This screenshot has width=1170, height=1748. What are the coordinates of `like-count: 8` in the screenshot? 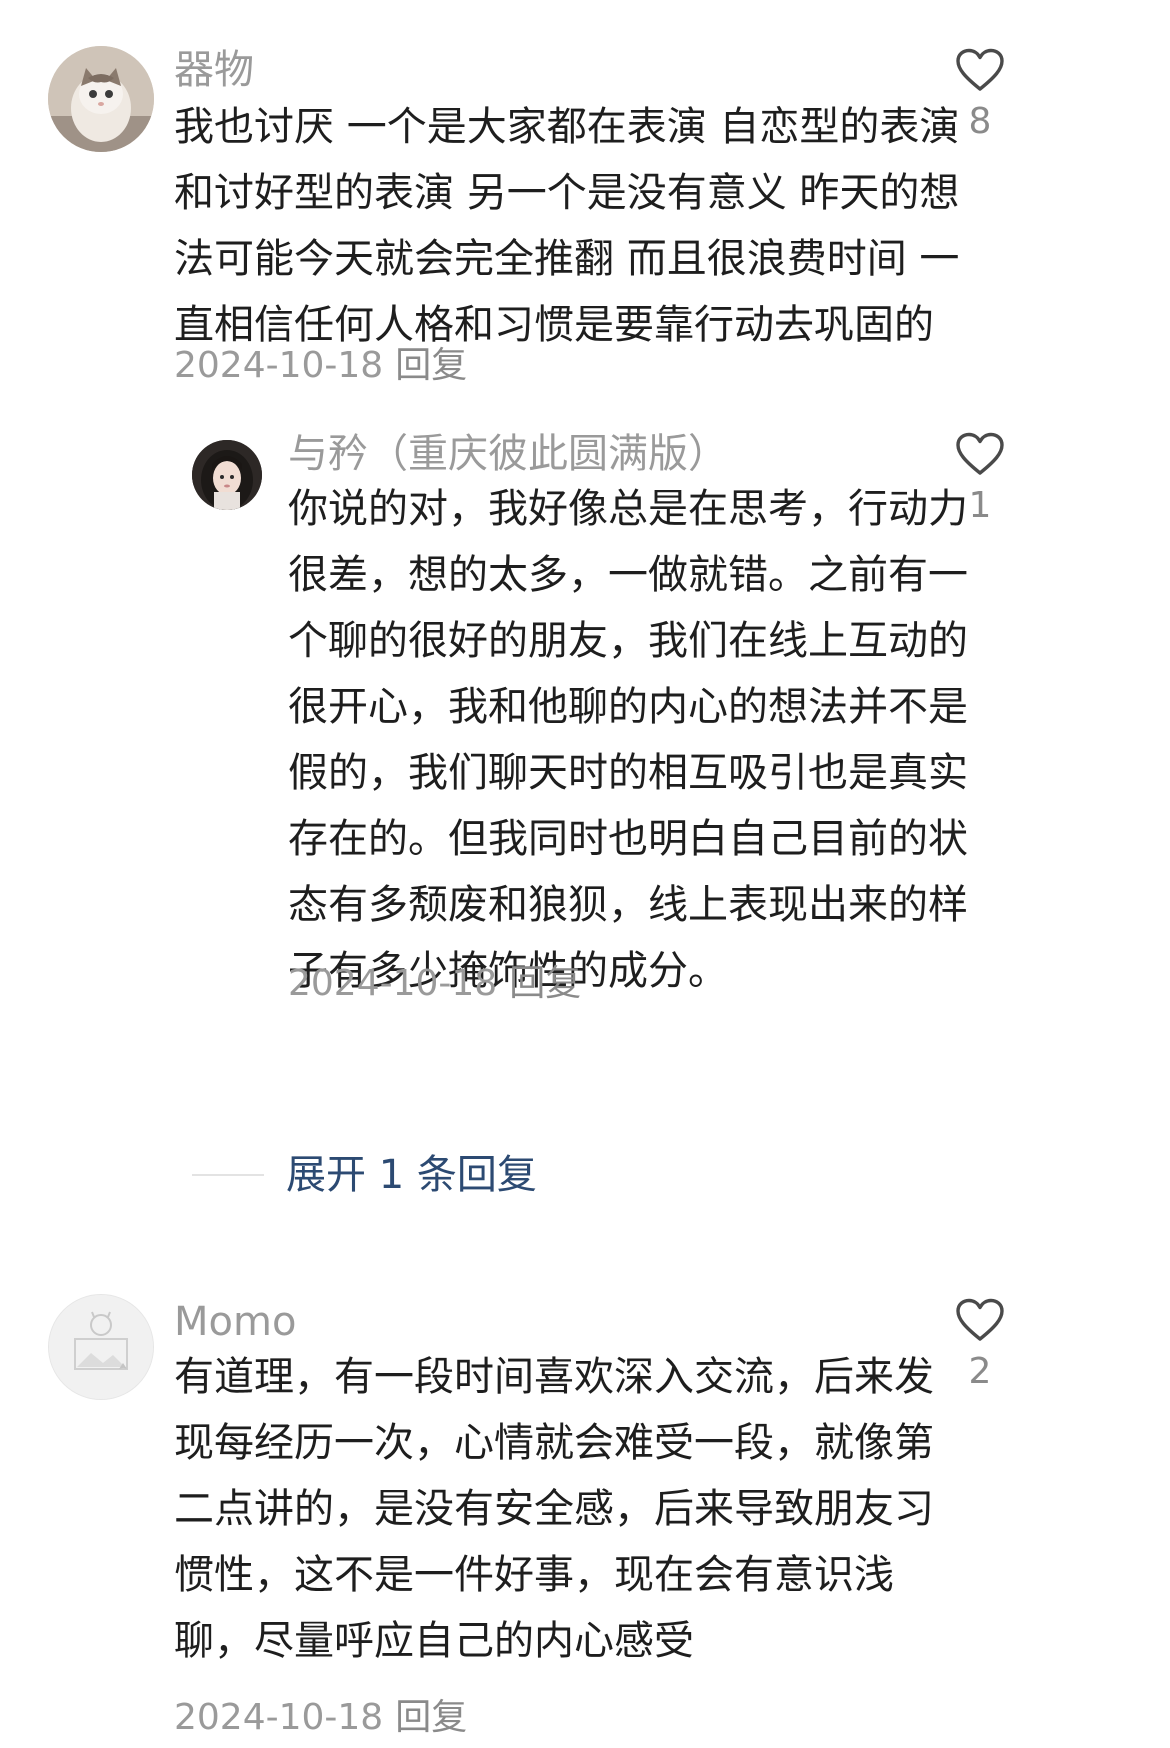 It's located at (980, 121).